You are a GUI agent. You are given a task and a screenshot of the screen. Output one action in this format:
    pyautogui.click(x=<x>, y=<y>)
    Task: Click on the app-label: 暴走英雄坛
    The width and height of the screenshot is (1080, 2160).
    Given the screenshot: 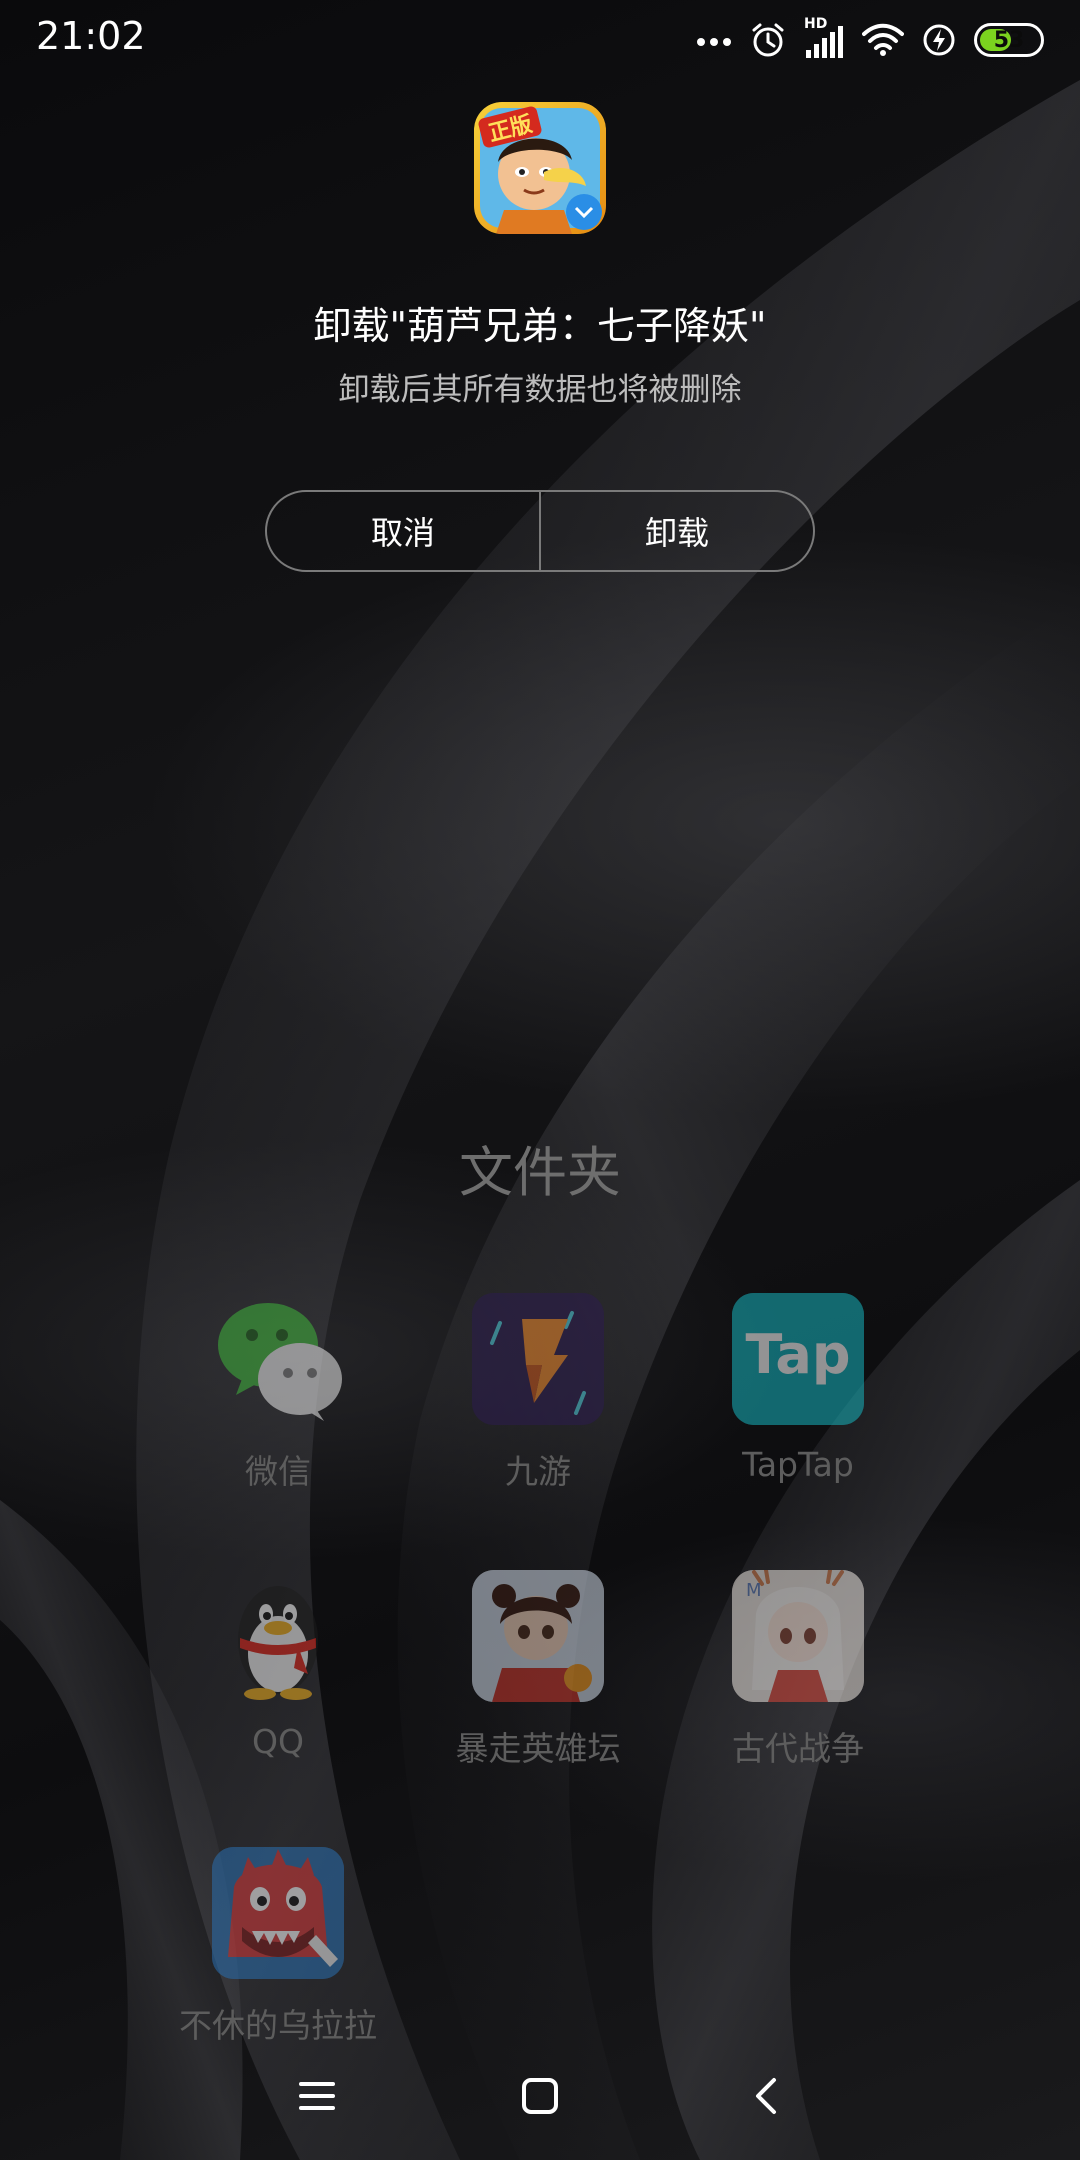 What is the action you would take?
    pyautogui.click(x=538, y=1748)
    